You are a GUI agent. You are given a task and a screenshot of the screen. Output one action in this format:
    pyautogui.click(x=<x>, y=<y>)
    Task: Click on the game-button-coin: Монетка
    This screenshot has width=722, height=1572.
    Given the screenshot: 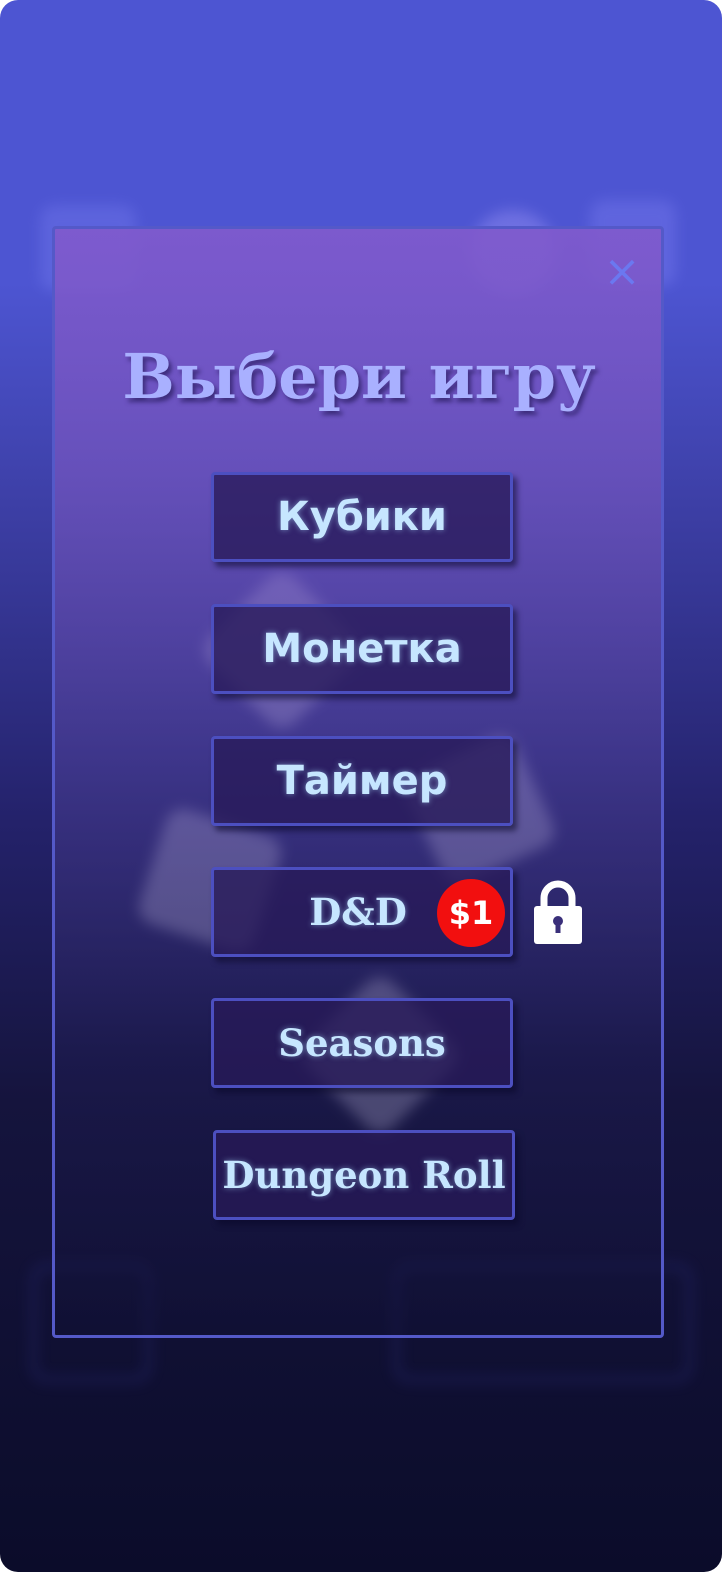 What is the action you would take?
    pyautogui.click(x=362, y=649)
    